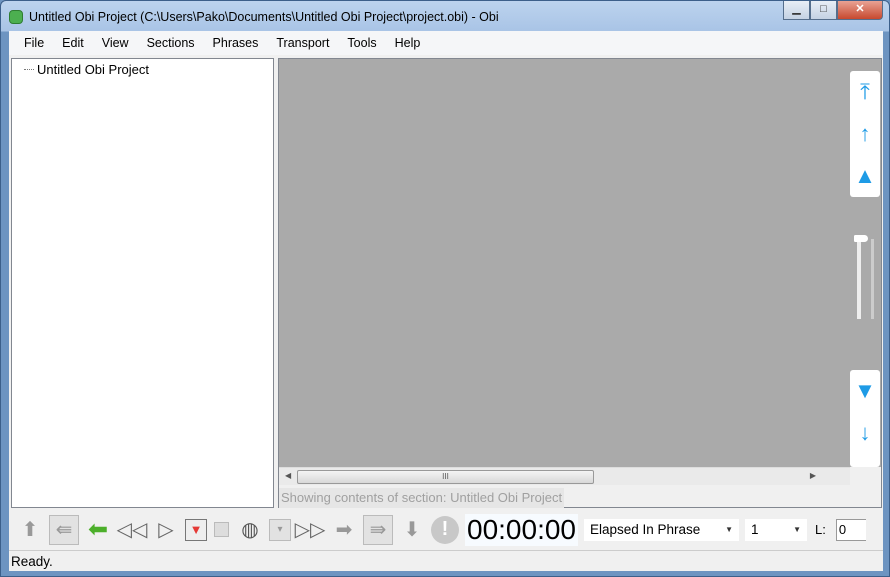 This screenshot has height=577, width=890. What do you see at coordinates (412, 530) in the screenshot?
I see `next-section-icon: ⬇` at bounding box center [412, 530].